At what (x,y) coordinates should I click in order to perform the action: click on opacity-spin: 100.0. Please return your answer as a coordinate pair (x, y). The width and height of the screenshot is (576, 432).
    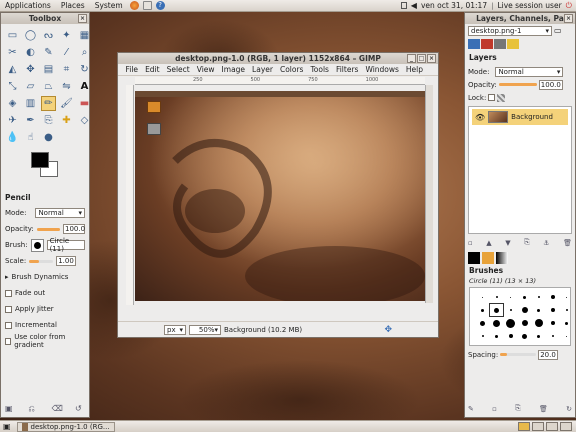
    Looking at the image, I should click on (74, 229).